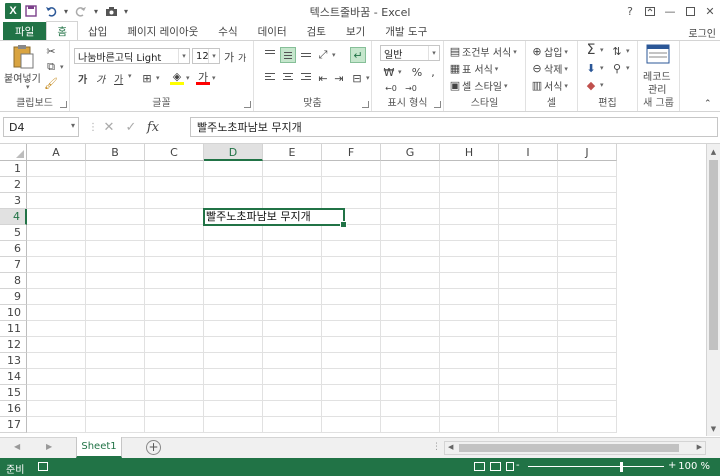  What do you see at coordinates (594, 50) in the screenshot?
I see `autosum-button: Σ ▾` at bounding box center [594, 50].